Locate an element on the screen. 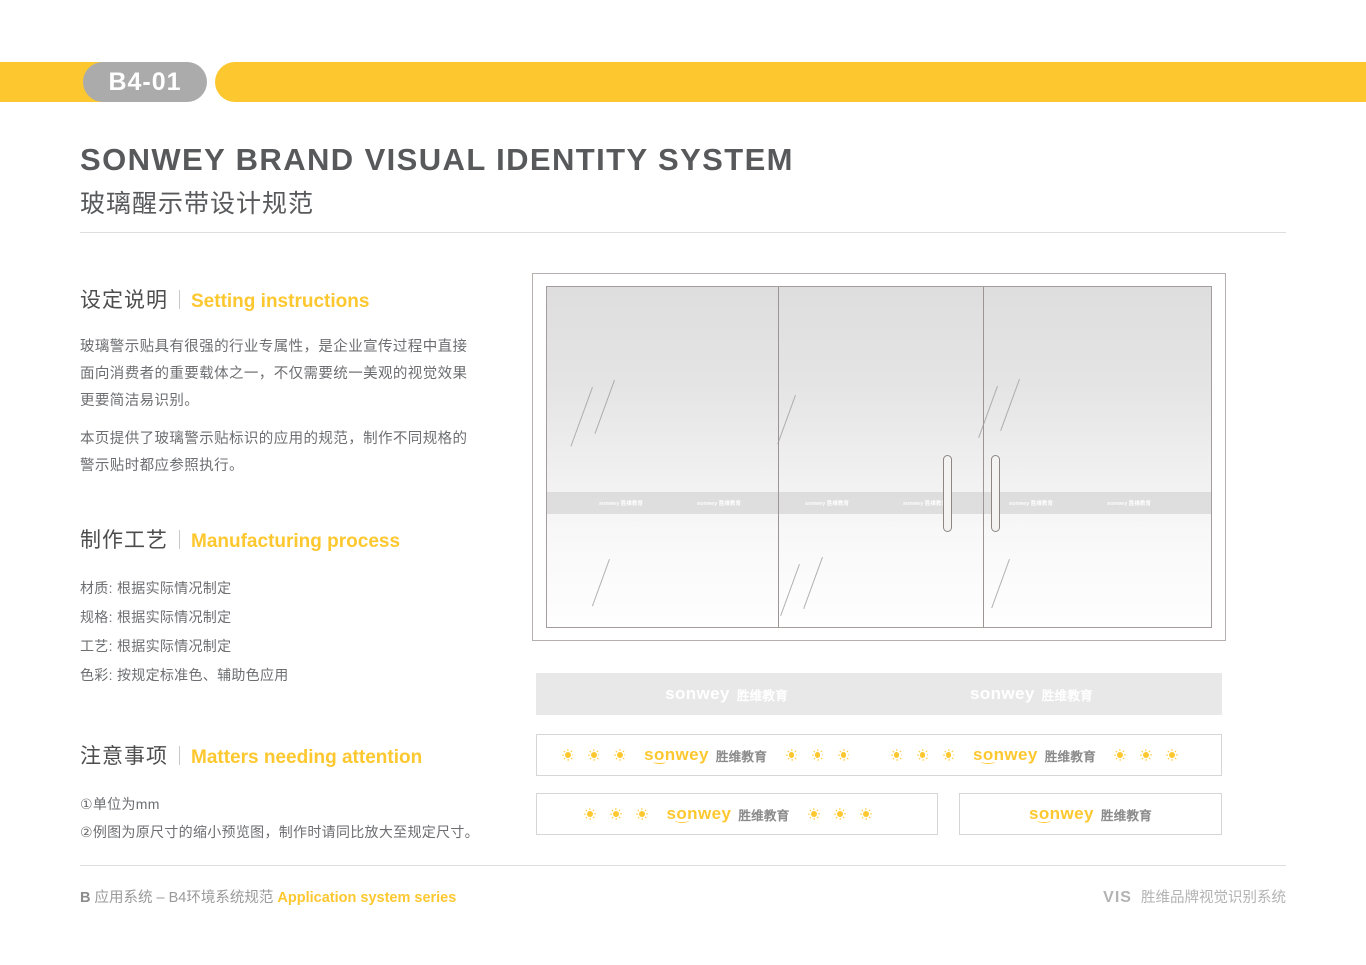 The image size is (1366, 965). section-heading-cn: 制作工艺 is located at coordinates (124, 540).